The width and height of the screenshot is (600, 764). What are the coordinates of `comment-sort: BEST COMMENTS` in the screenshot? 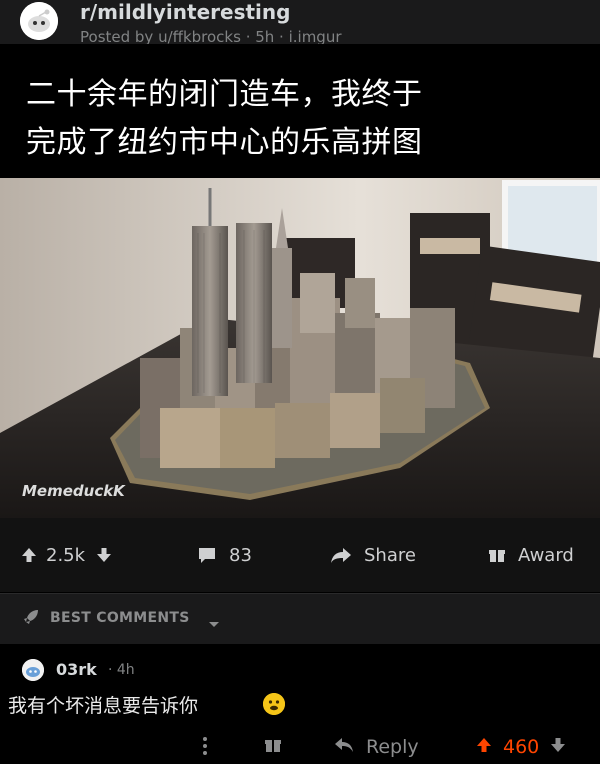 It's located at (300, 618).